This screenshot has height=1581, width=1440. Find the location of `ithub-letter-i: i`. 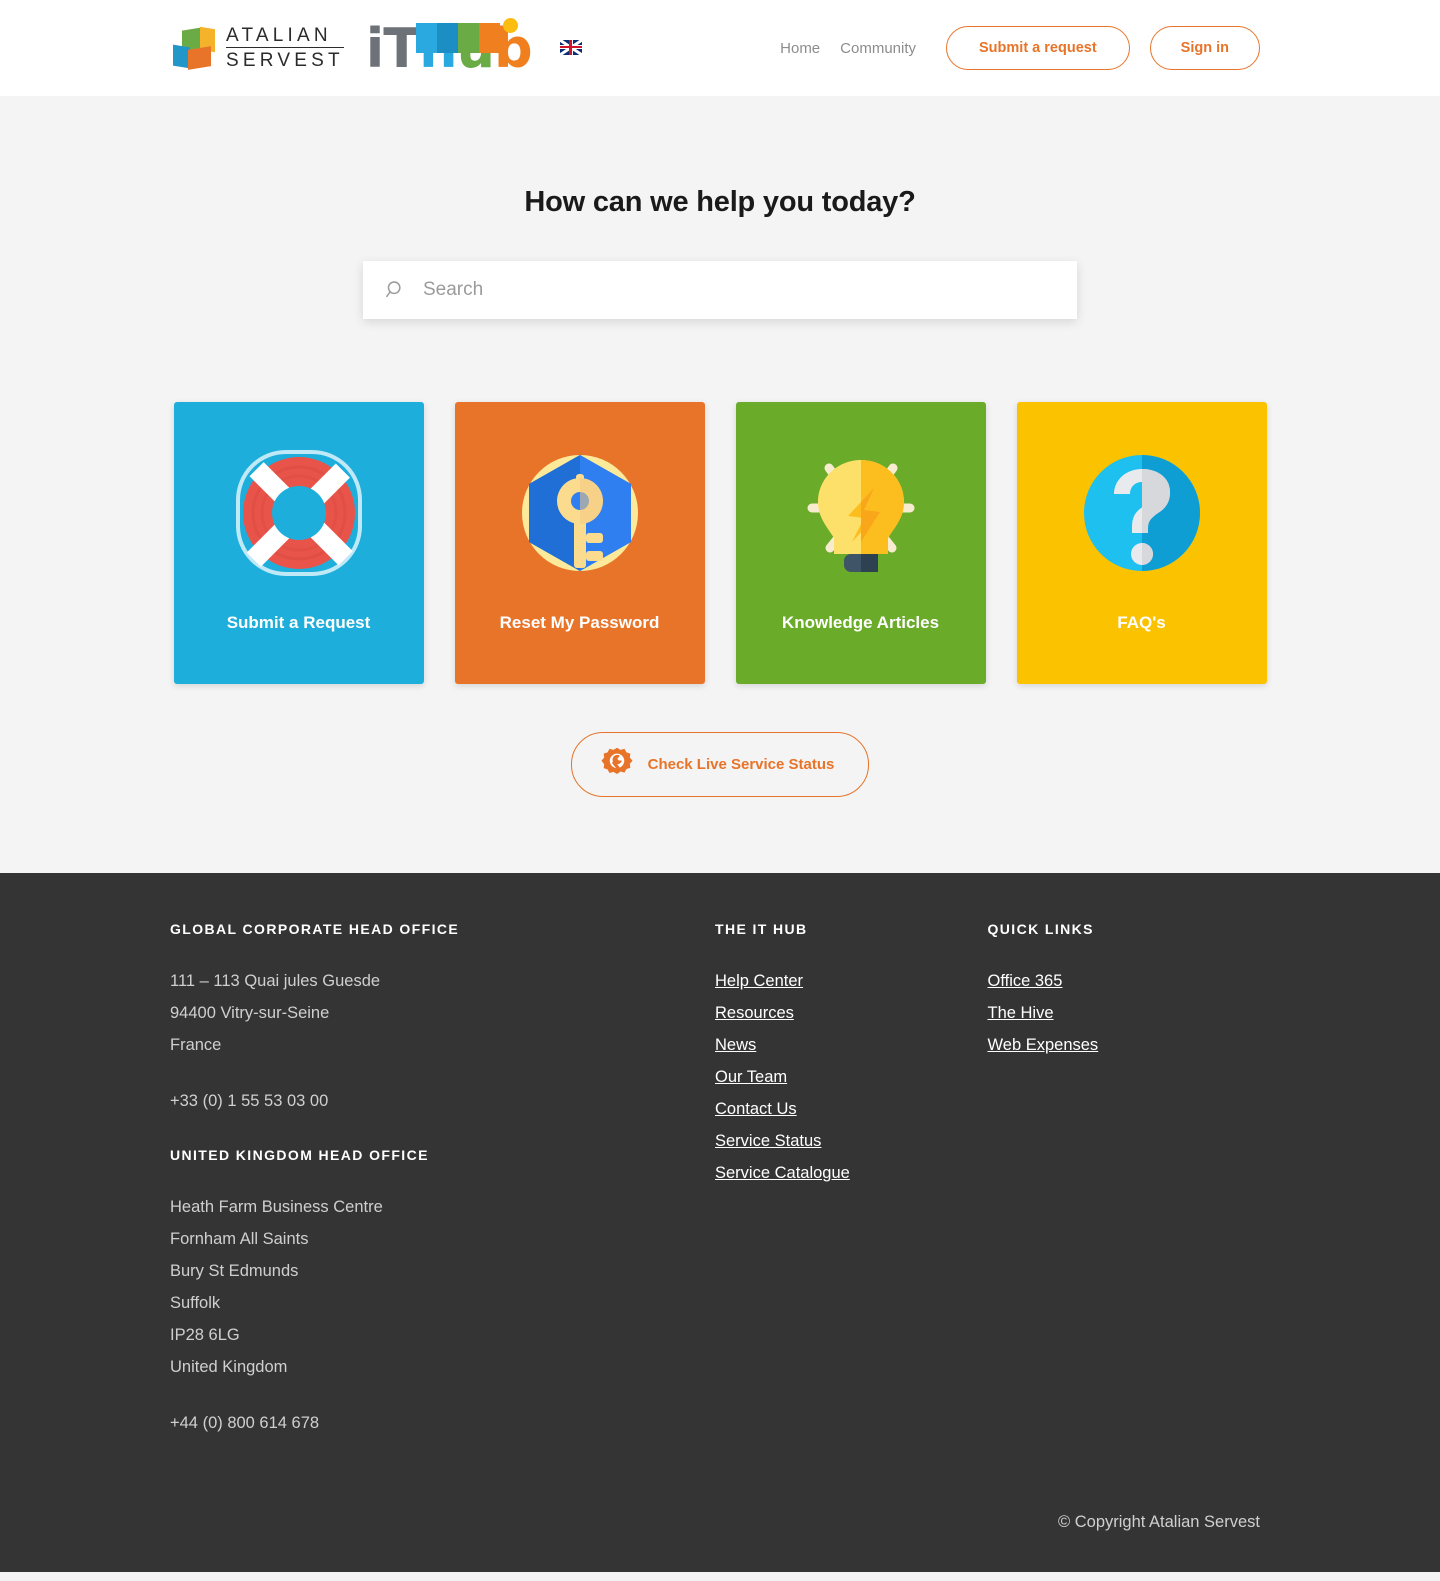

ithub-letter-i: i is located at coordinates (374, 48).